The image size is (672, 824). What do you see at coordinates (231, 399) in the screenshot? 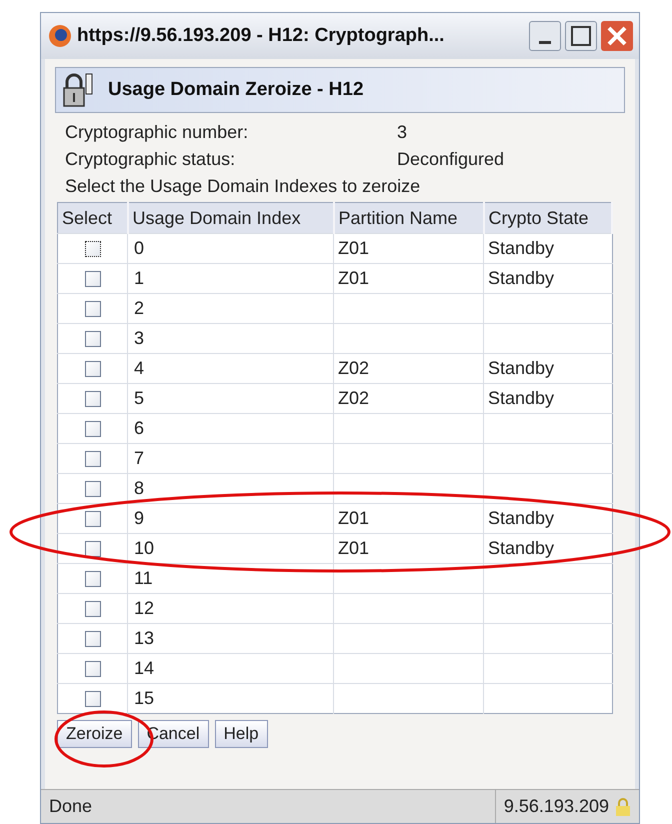
I see `table-cell: 5` at bounding box center [231, 399].